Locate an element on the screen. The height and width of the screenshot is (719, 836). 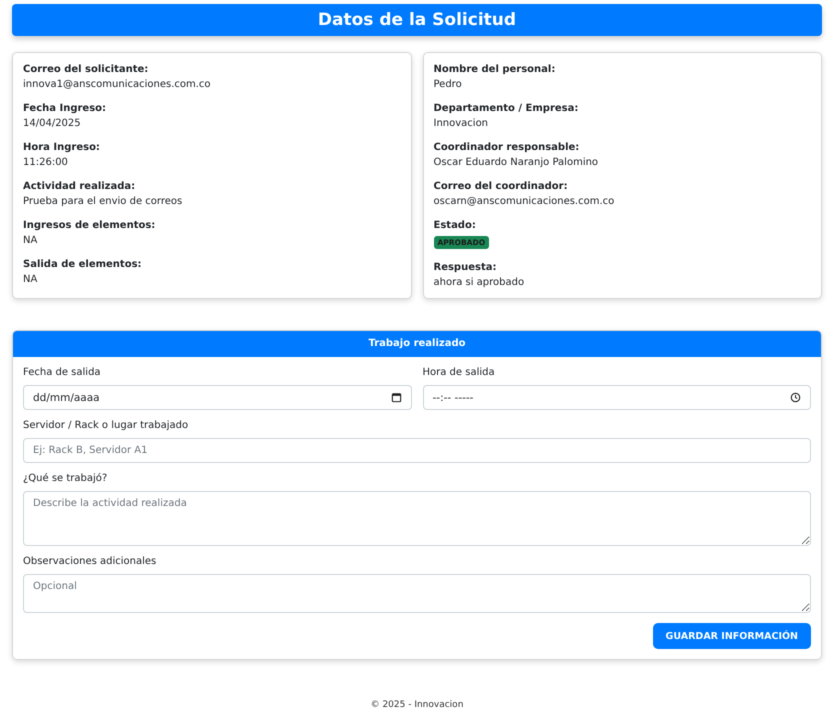
field-label: Ingresos de elementos: is located at coordinates (89, 225).